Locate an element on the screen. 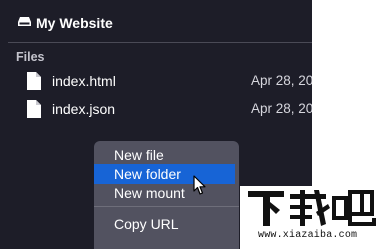 The image size is (379, 249). drive-icon is located at coordinates (24, 21).